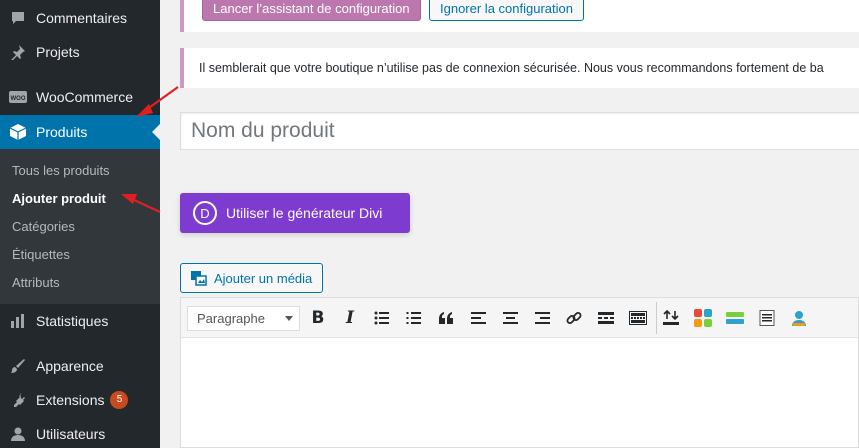 The image size is (859, 448). I want to click on page-break-icon, so click(767, 318).